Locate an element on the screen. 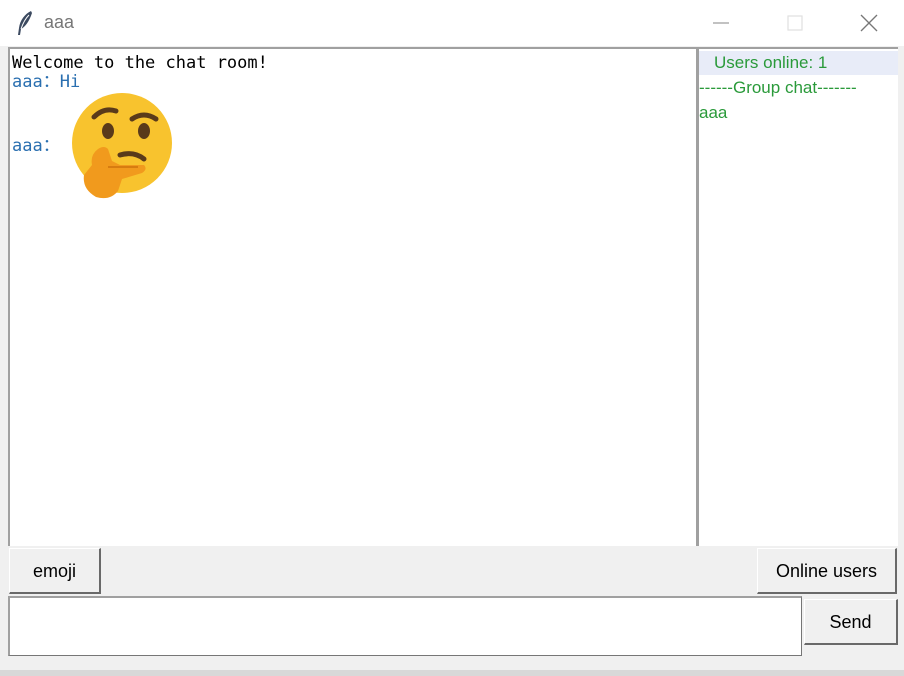 The width and height of the screenshot is (904, 676). maximize-icon is located at coordinates (795, 23).